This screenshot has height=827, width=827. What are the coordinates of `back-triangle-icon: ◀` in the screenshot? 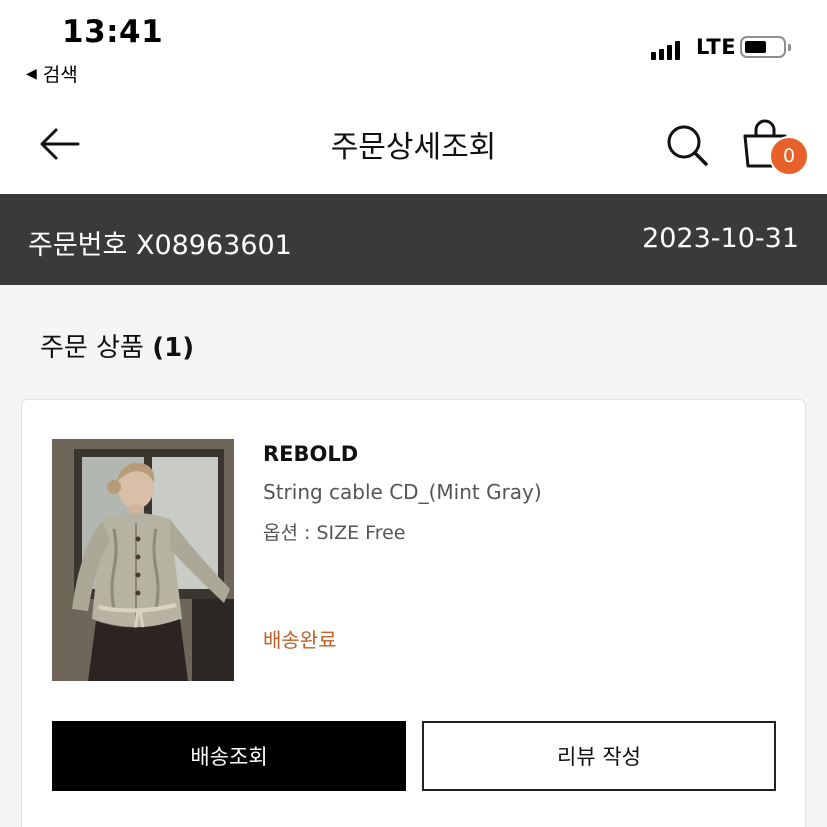 It's located at (31, 73).